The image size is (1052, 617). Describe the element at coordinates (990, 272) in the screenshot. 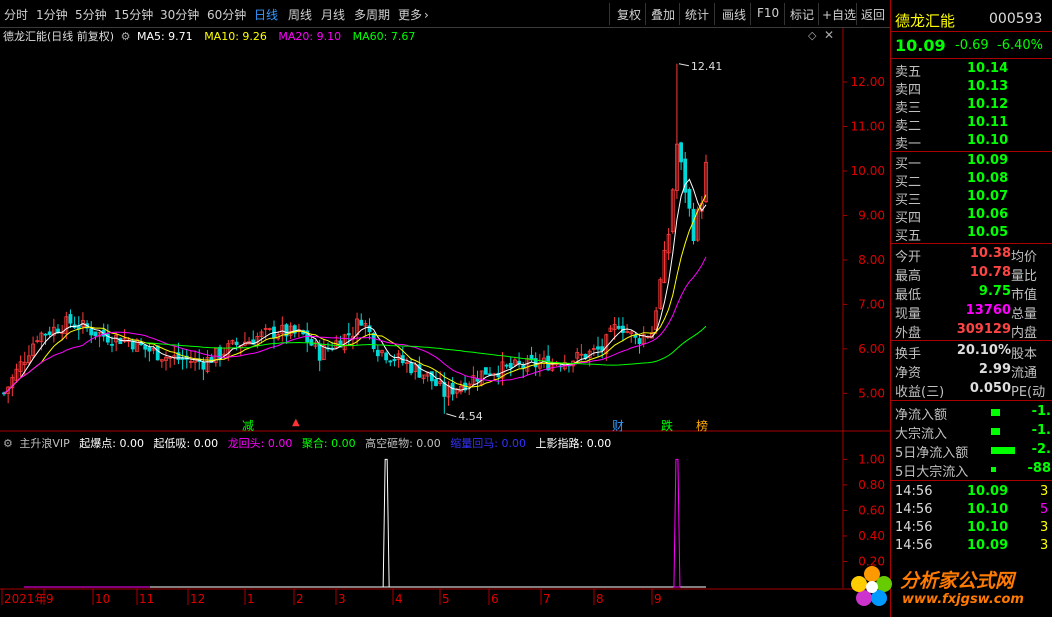

I see `stat-value: 10.78` at that location.